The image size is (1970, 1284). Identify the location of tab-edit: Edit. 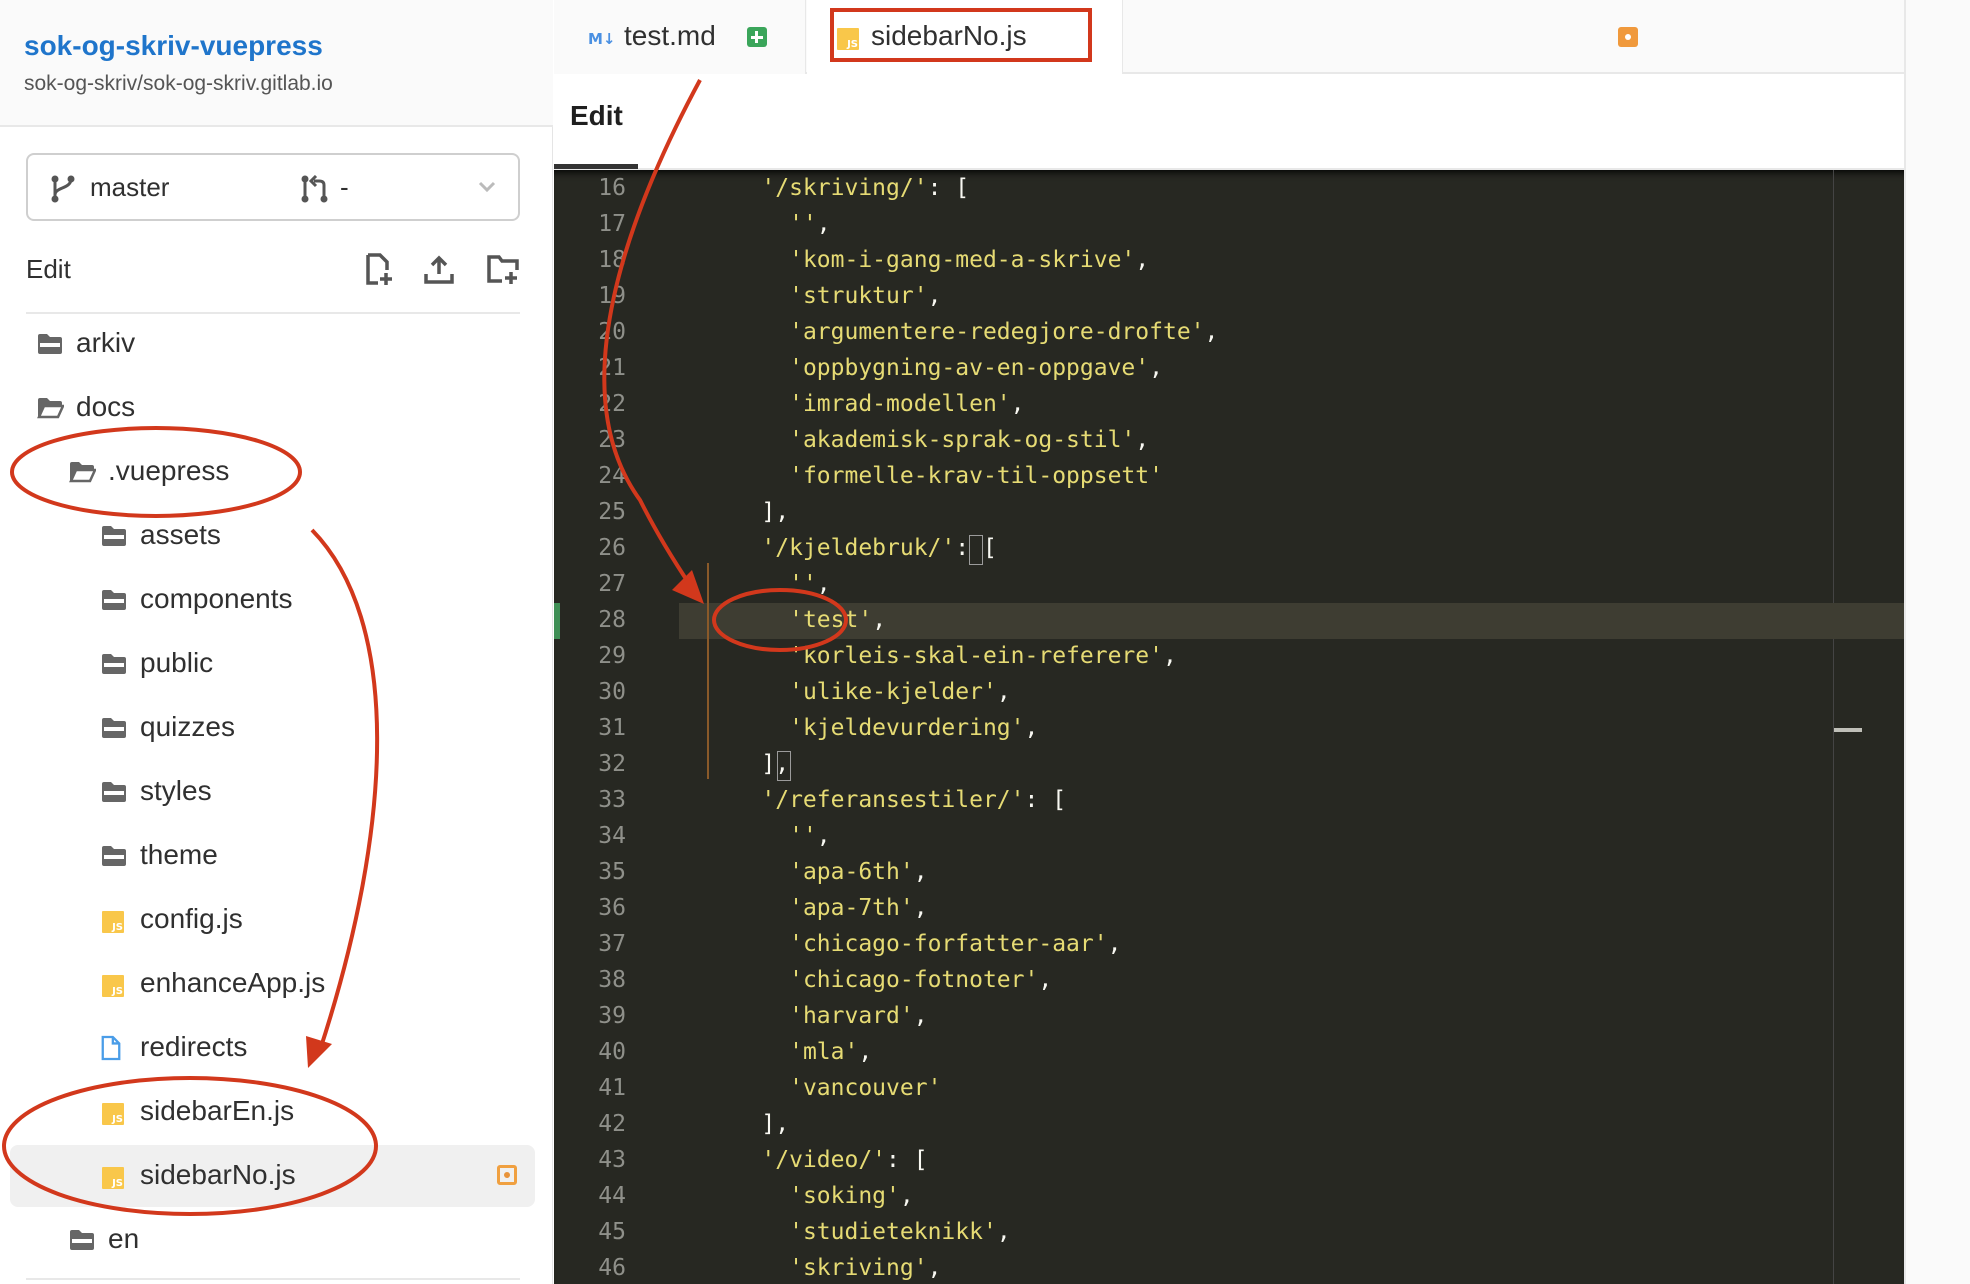
(596, 116).